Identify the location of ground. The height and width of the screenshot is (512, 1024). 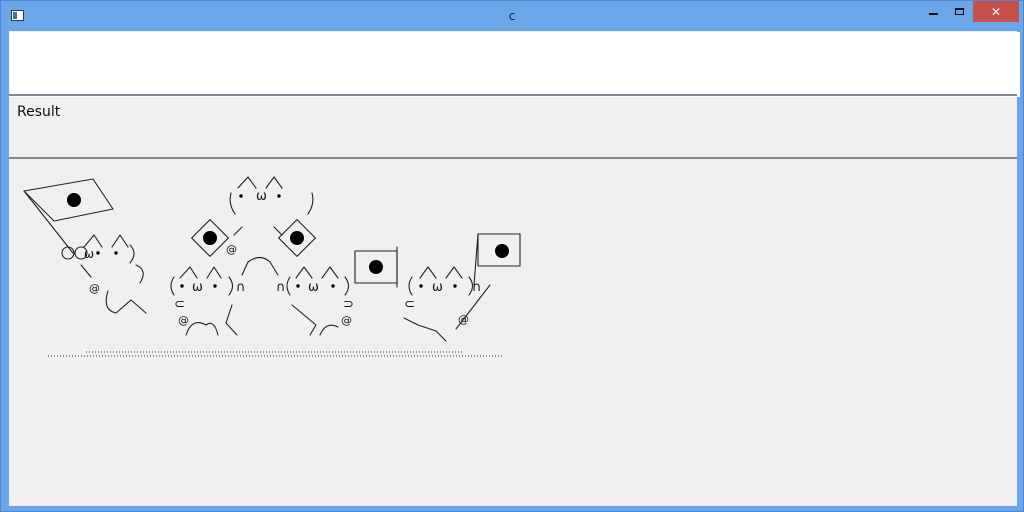
(275, 354).